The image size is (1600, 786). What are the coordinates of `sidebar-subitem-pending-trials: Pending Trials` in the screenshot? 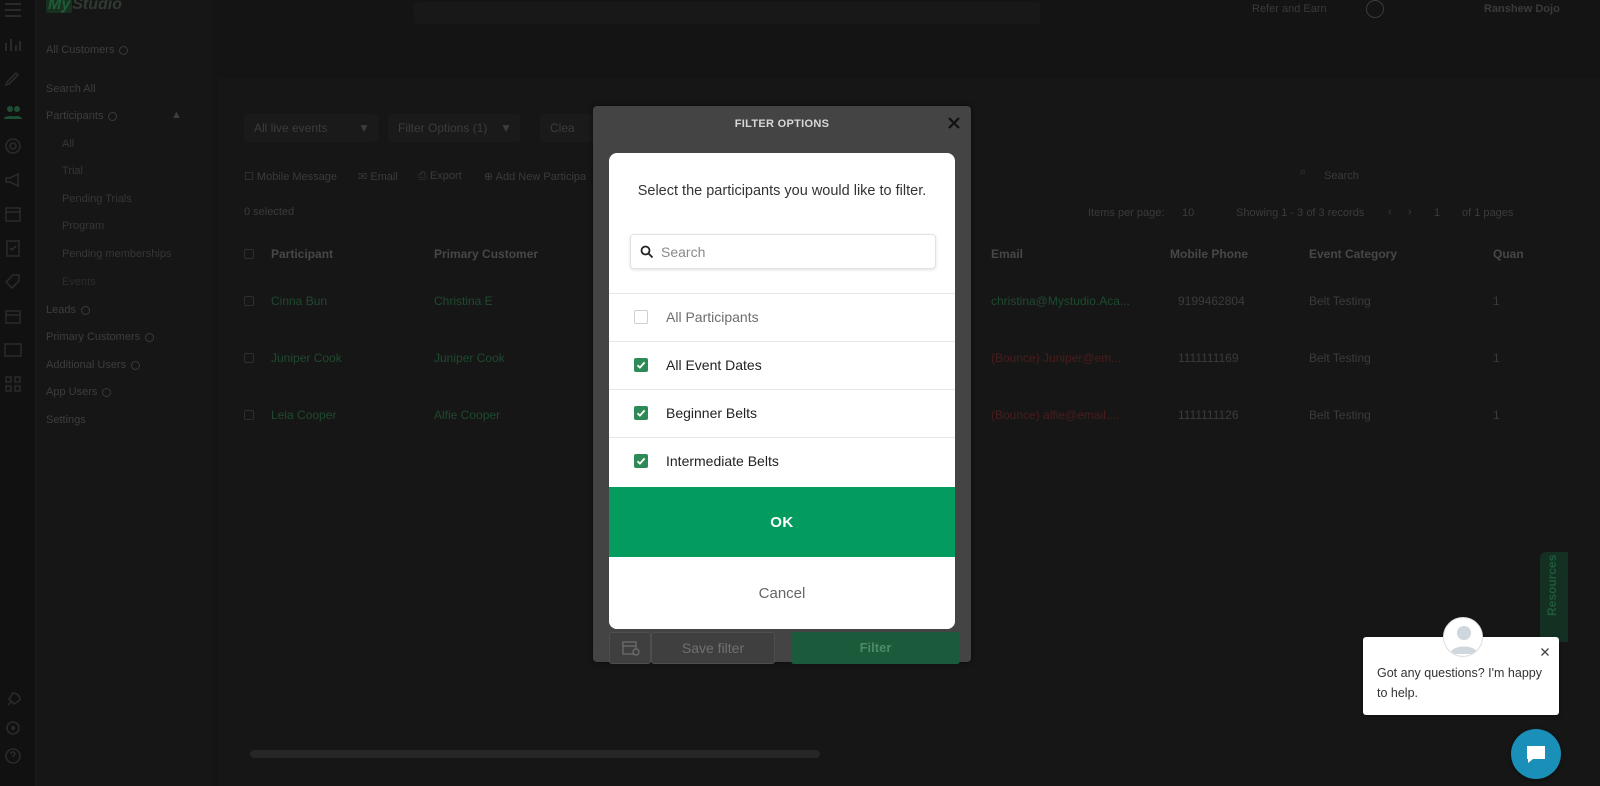 It's located at (97, 199).